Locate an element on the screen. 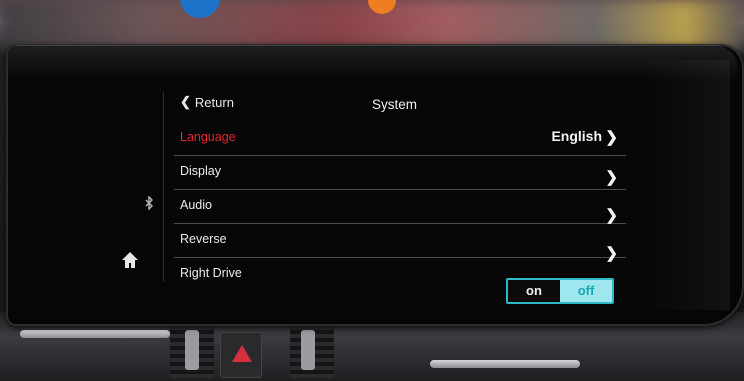 The width and height of the screenshot is (744, 381). language-value: English is located at coordinates (576, 136).